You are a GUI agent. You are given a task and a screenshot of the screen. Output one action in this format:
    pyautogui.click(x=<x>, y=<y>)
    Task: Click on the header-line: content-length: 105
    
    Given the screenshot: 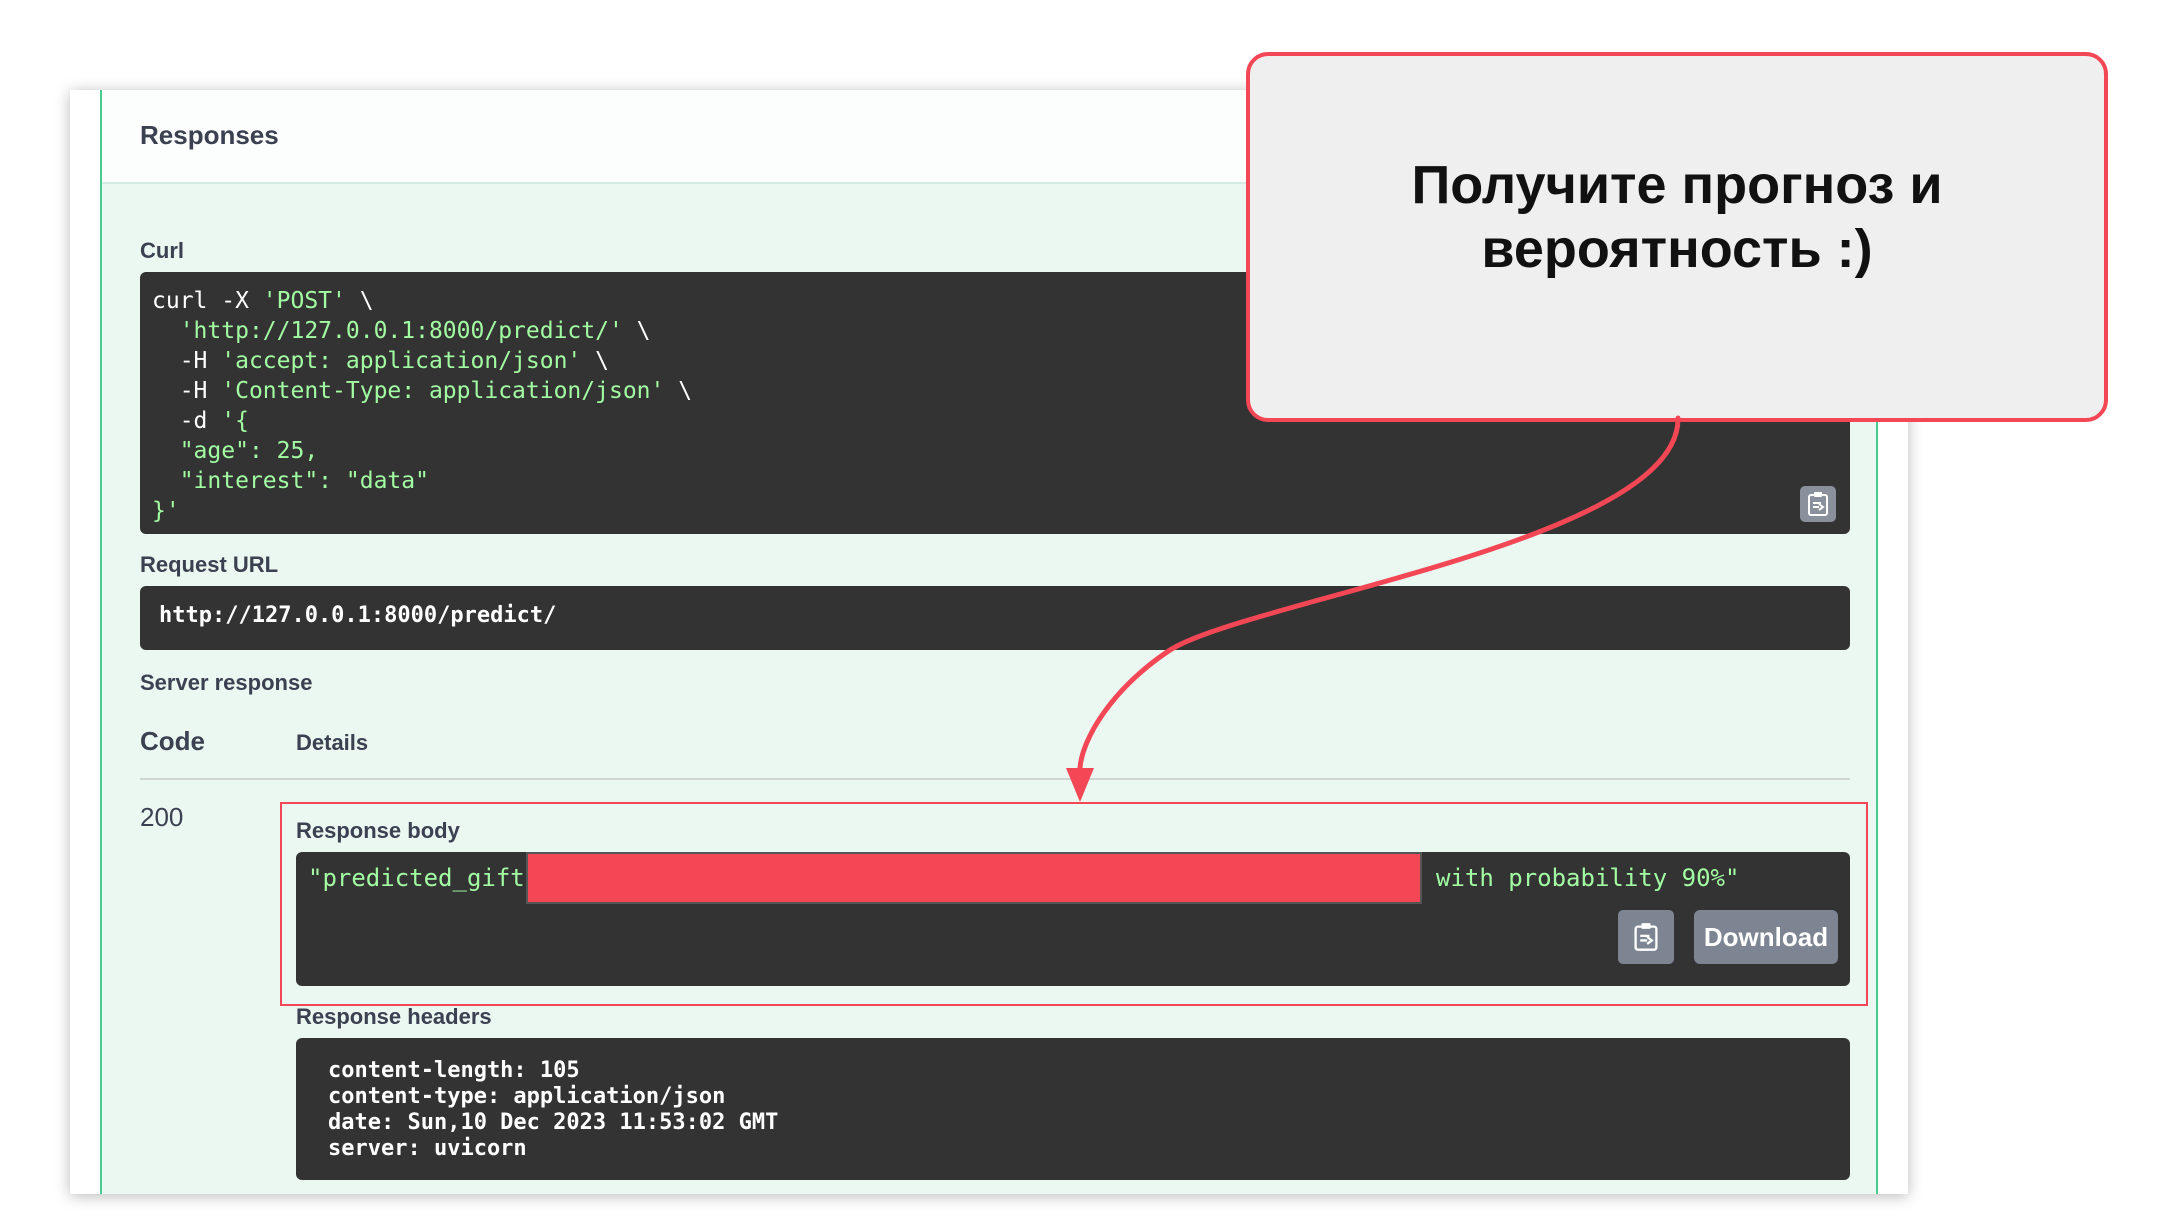 What is the action you would take?
    pyautogui.click(x=454, y=1070)
    